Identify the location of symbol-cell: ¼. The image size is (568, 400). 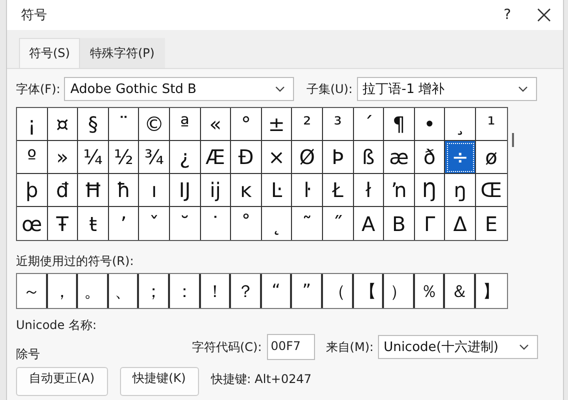
(93, 157).